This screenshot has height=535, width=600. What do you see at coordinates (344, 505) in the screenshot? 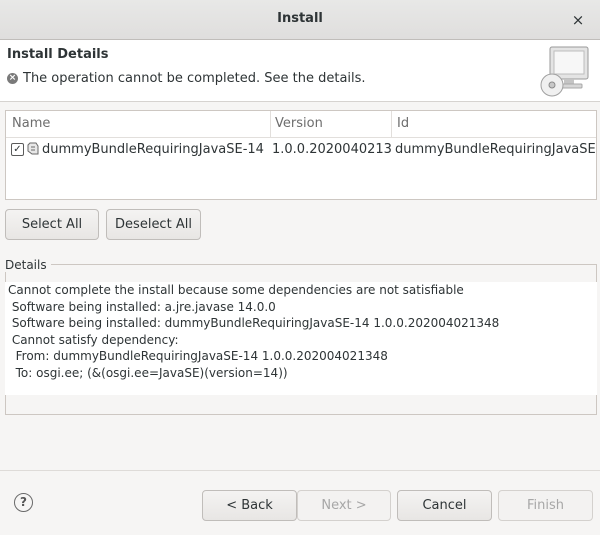
I see `next-button: Next >` at bounding box center [344, 505].